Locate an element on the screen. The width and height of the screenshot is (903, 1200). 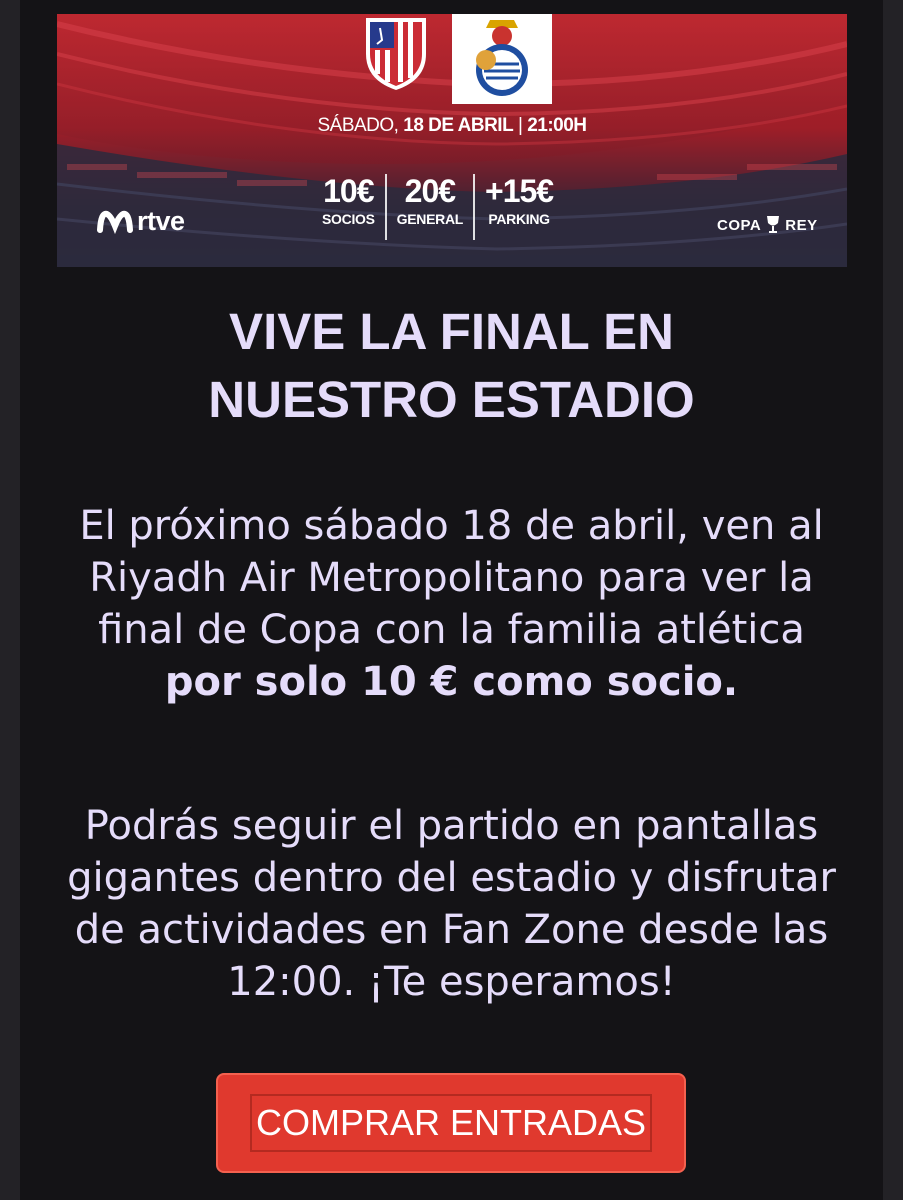
price-list: 10€ SOCIOS 20€ GENERAL +15€ PARKING is located at coordinates (457, 207).